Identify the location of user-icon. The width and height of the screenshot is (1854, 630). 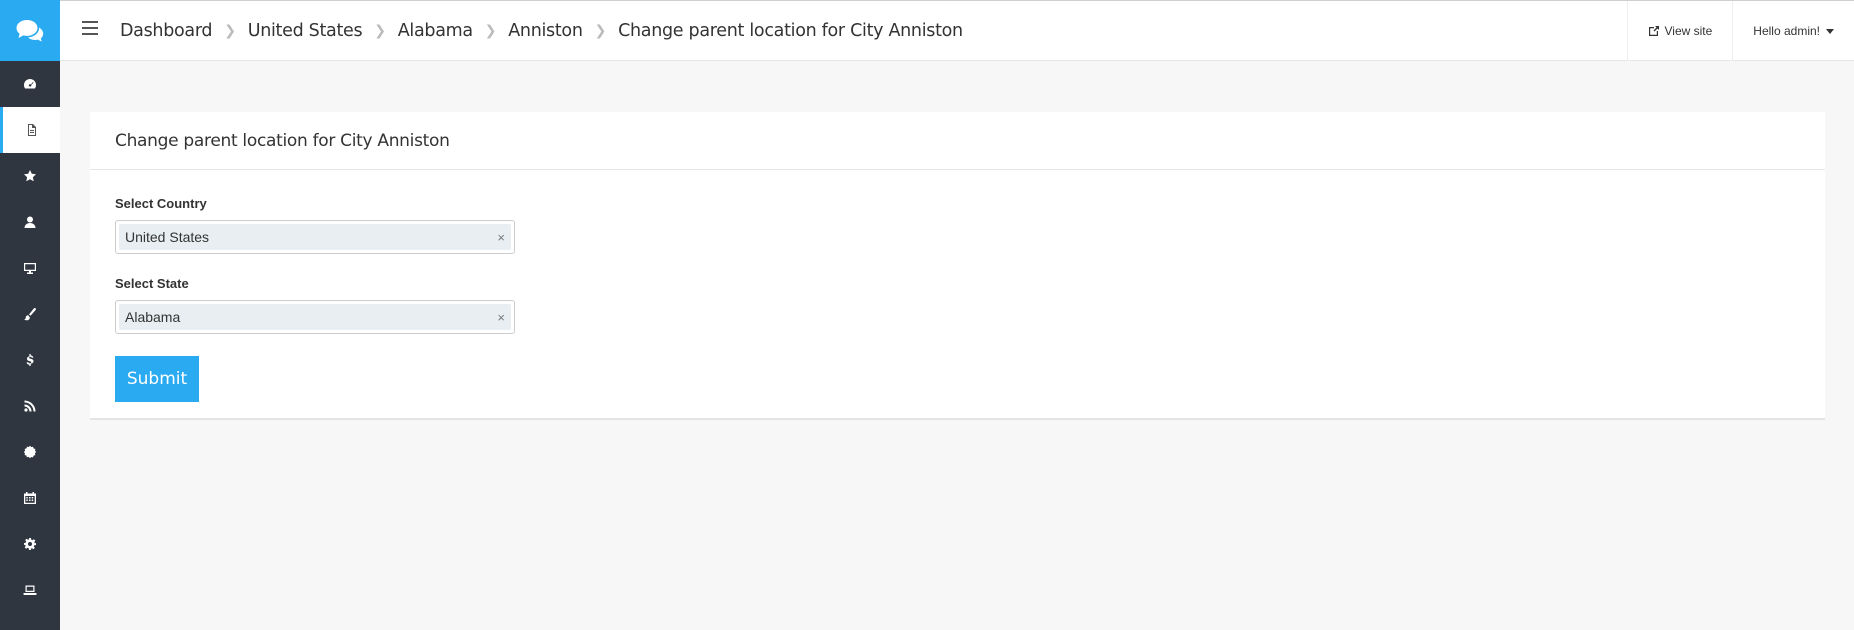
(30, 222).